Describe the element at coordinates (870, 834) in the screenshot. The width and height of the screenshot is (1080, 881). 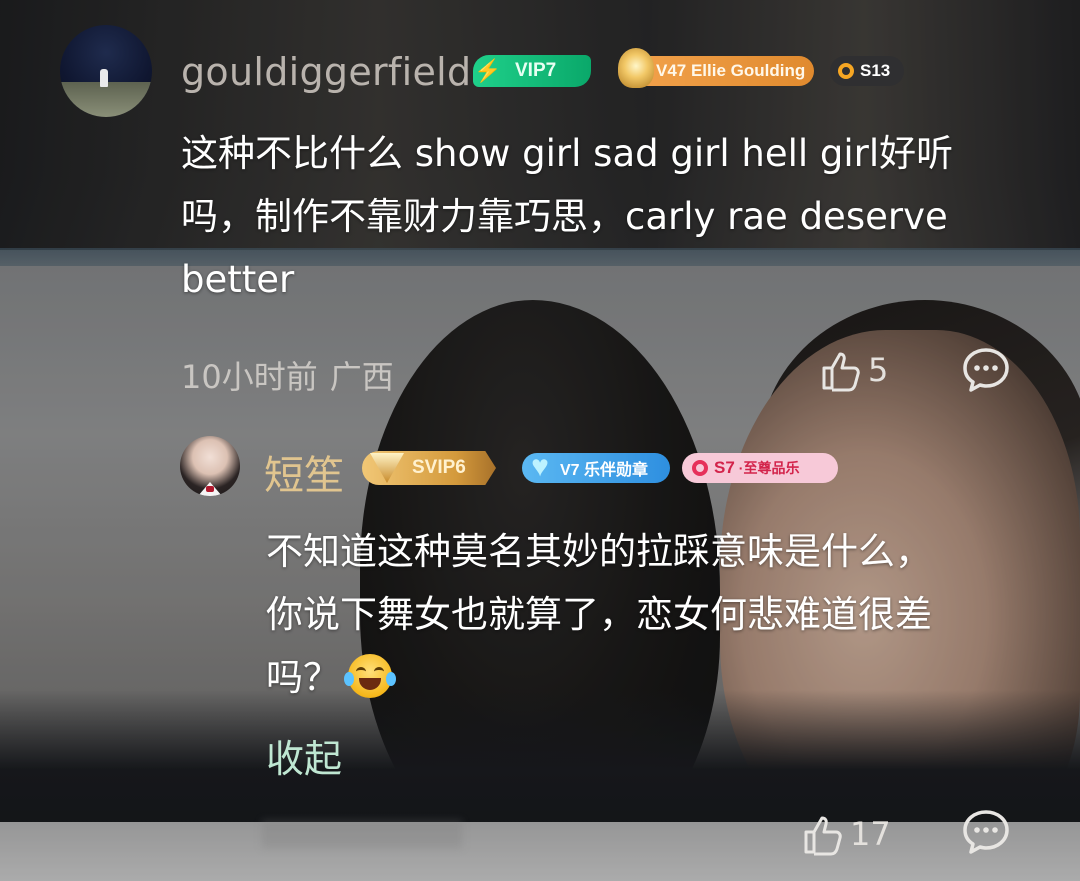
I see `like-count: 17` at that location.